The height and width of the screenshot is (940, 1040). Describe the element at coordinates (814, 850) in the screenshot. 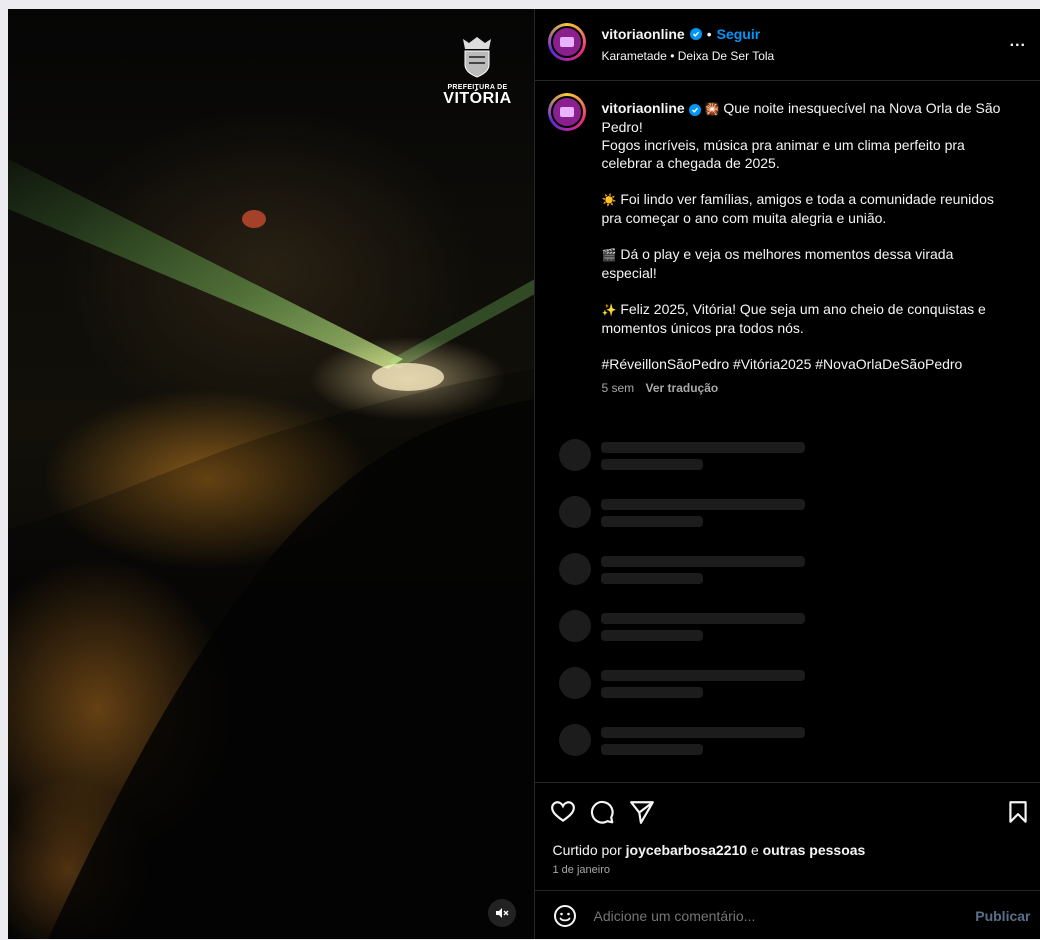

I see `likes-others-link: outras pessoas` at that location.